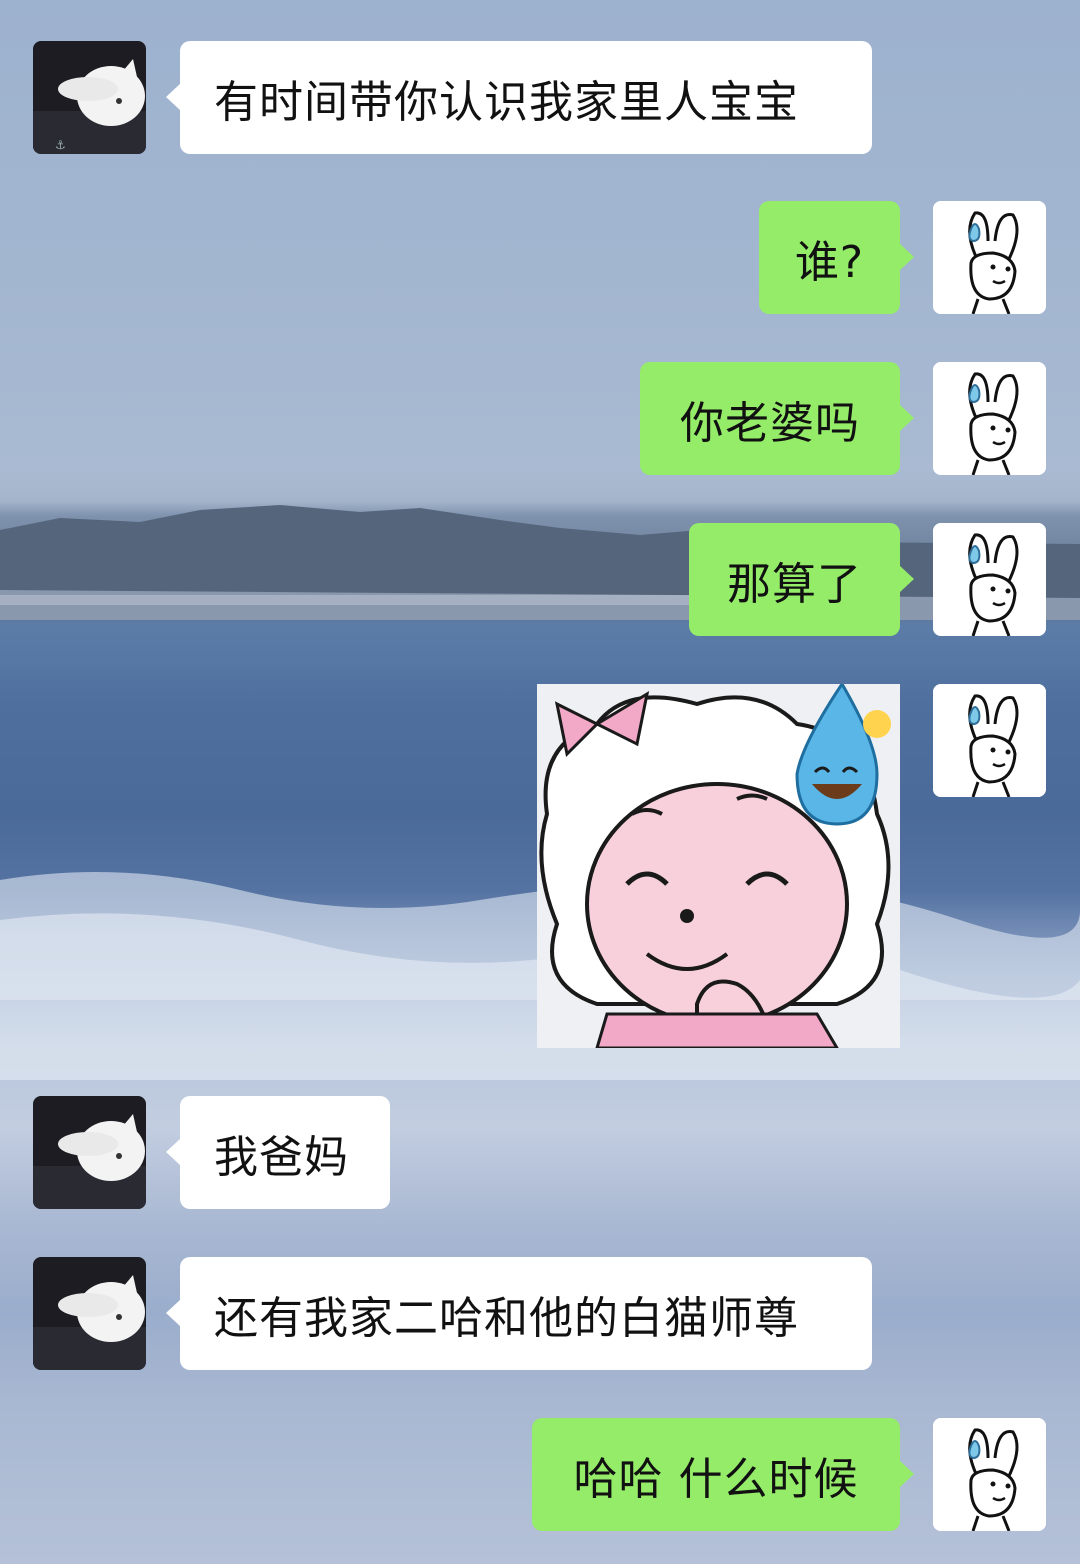  What do you see at coordinates (829, 262) in the screenshot?
I see `message-text: 谁?` at bounding box center [829, 262].